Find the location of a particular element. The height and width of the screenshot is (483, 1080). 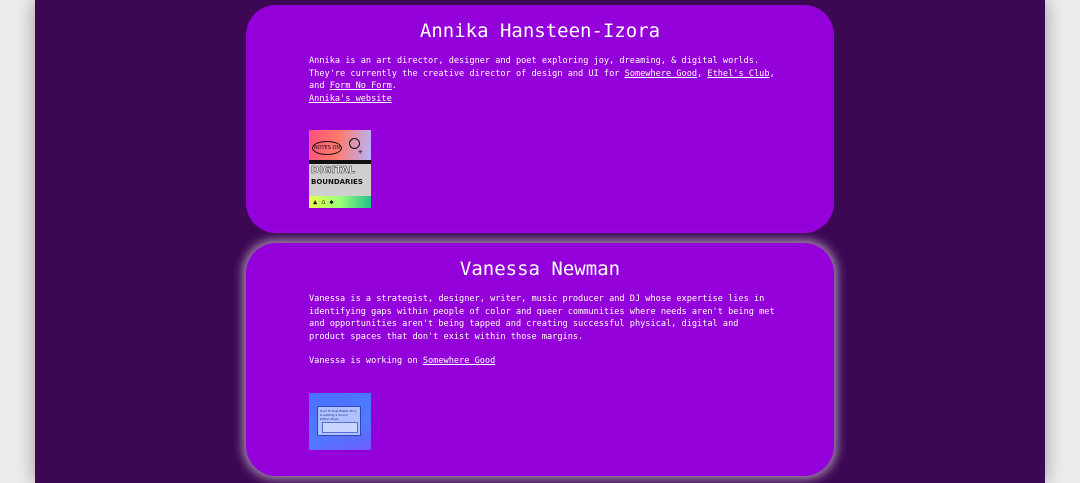

working-on-line: Vanessa is working on Somewhere Good is located at coordinates (402, 361).